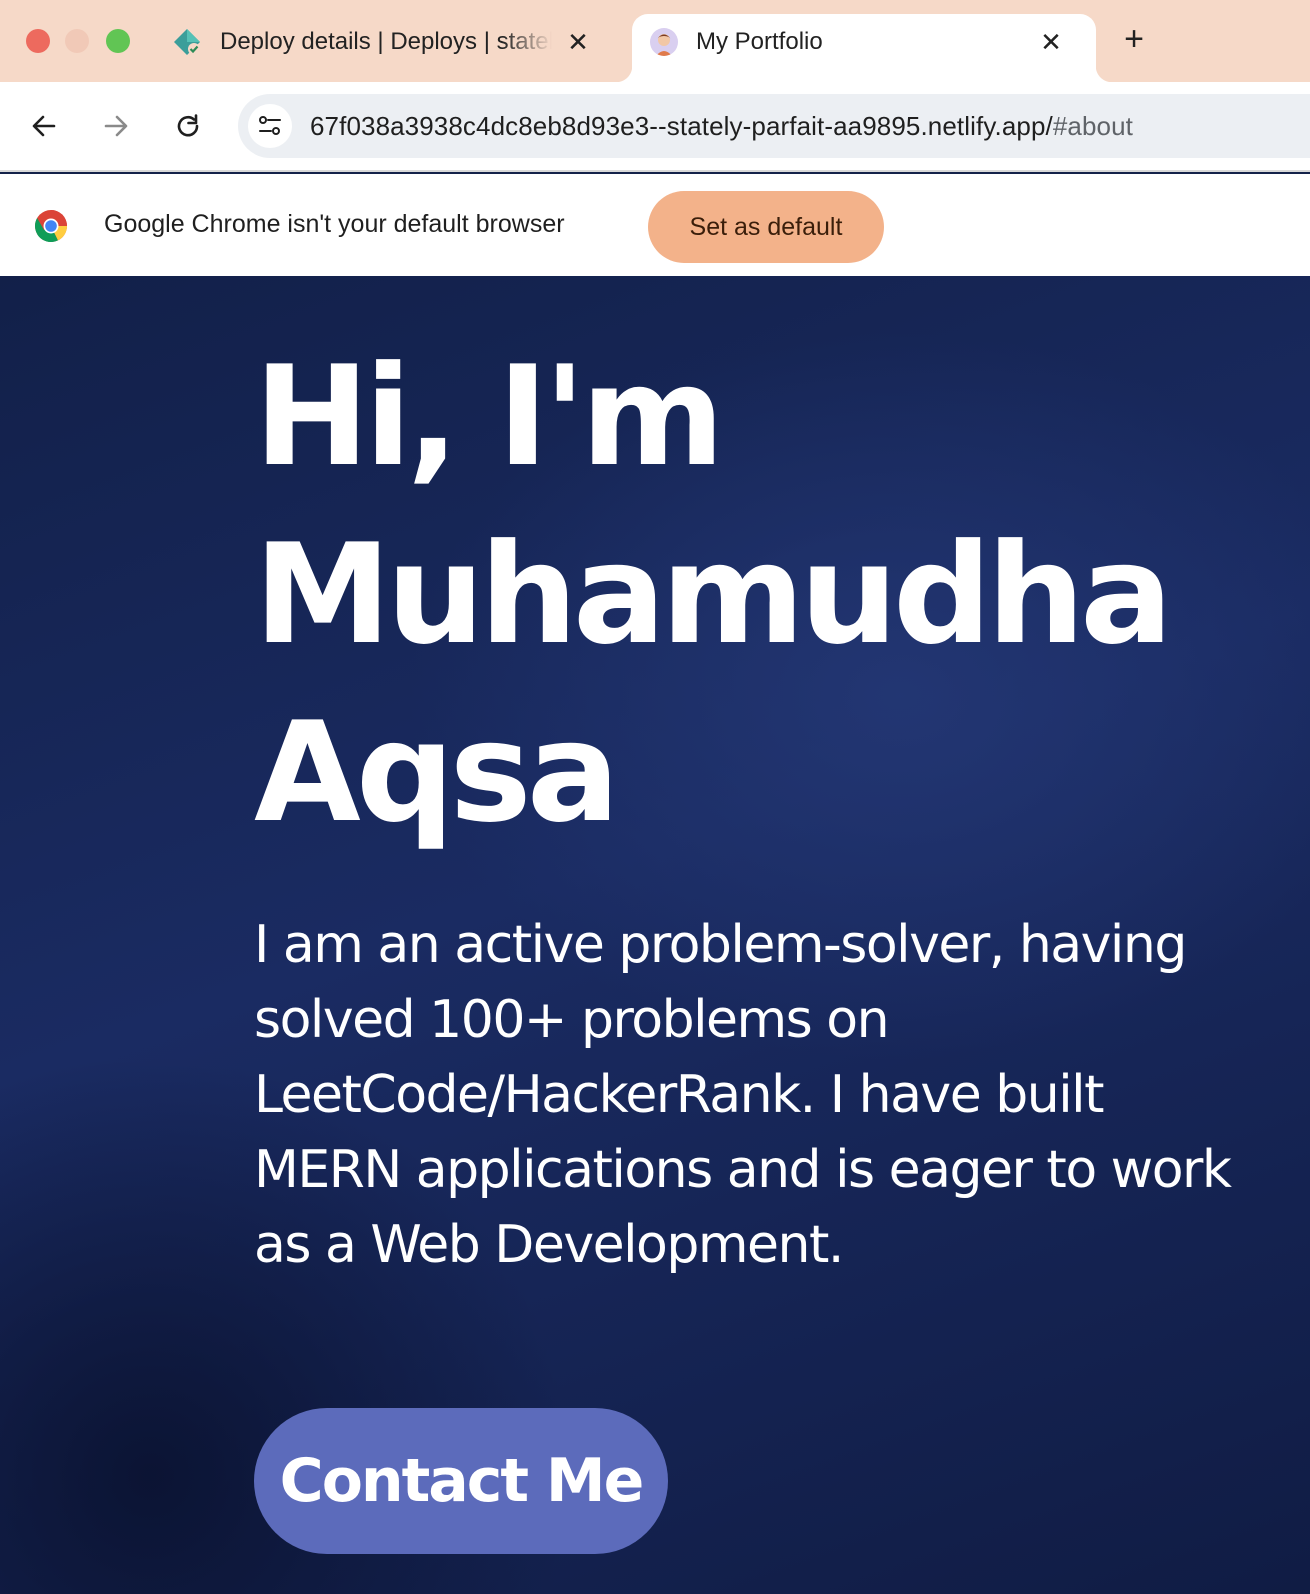 Image resolution: width=1310 pixels, height=1594 pixels. Describe the element at coordinates (489, 416) in the screenshot. I see `hero-heading-line: Hi, I'm` at that location.